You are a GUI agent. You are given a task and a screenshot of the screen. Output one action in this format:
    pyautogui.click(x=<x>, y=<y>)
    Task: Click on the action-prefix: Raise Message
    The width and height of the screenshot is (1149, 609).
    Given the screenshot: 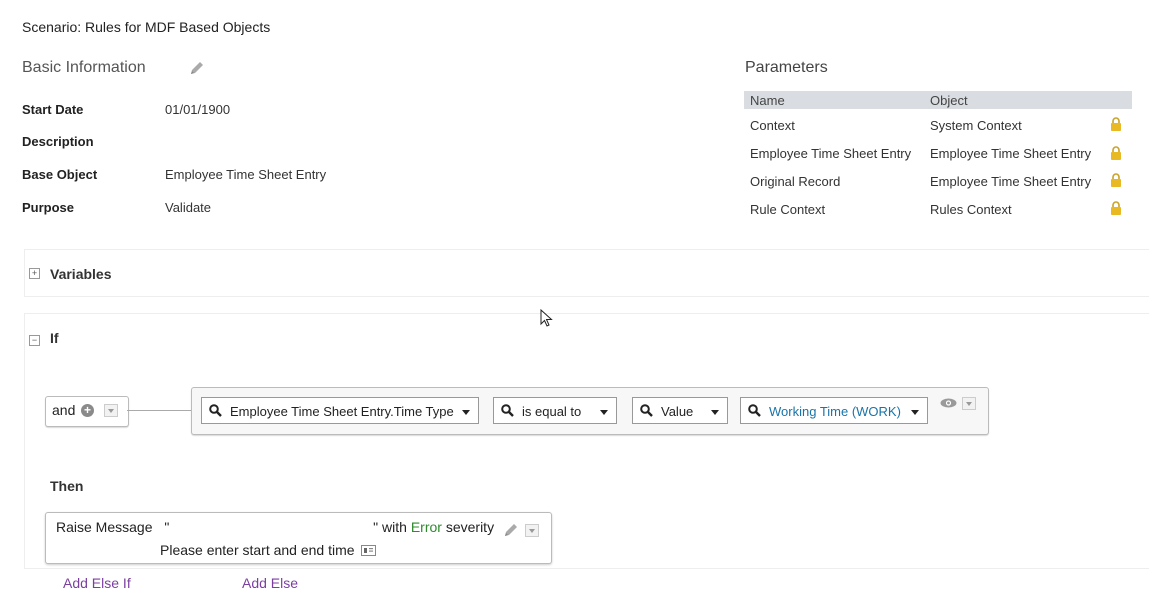 What is the action you would take?
    pyautogui.click(x=104, y=527)
    